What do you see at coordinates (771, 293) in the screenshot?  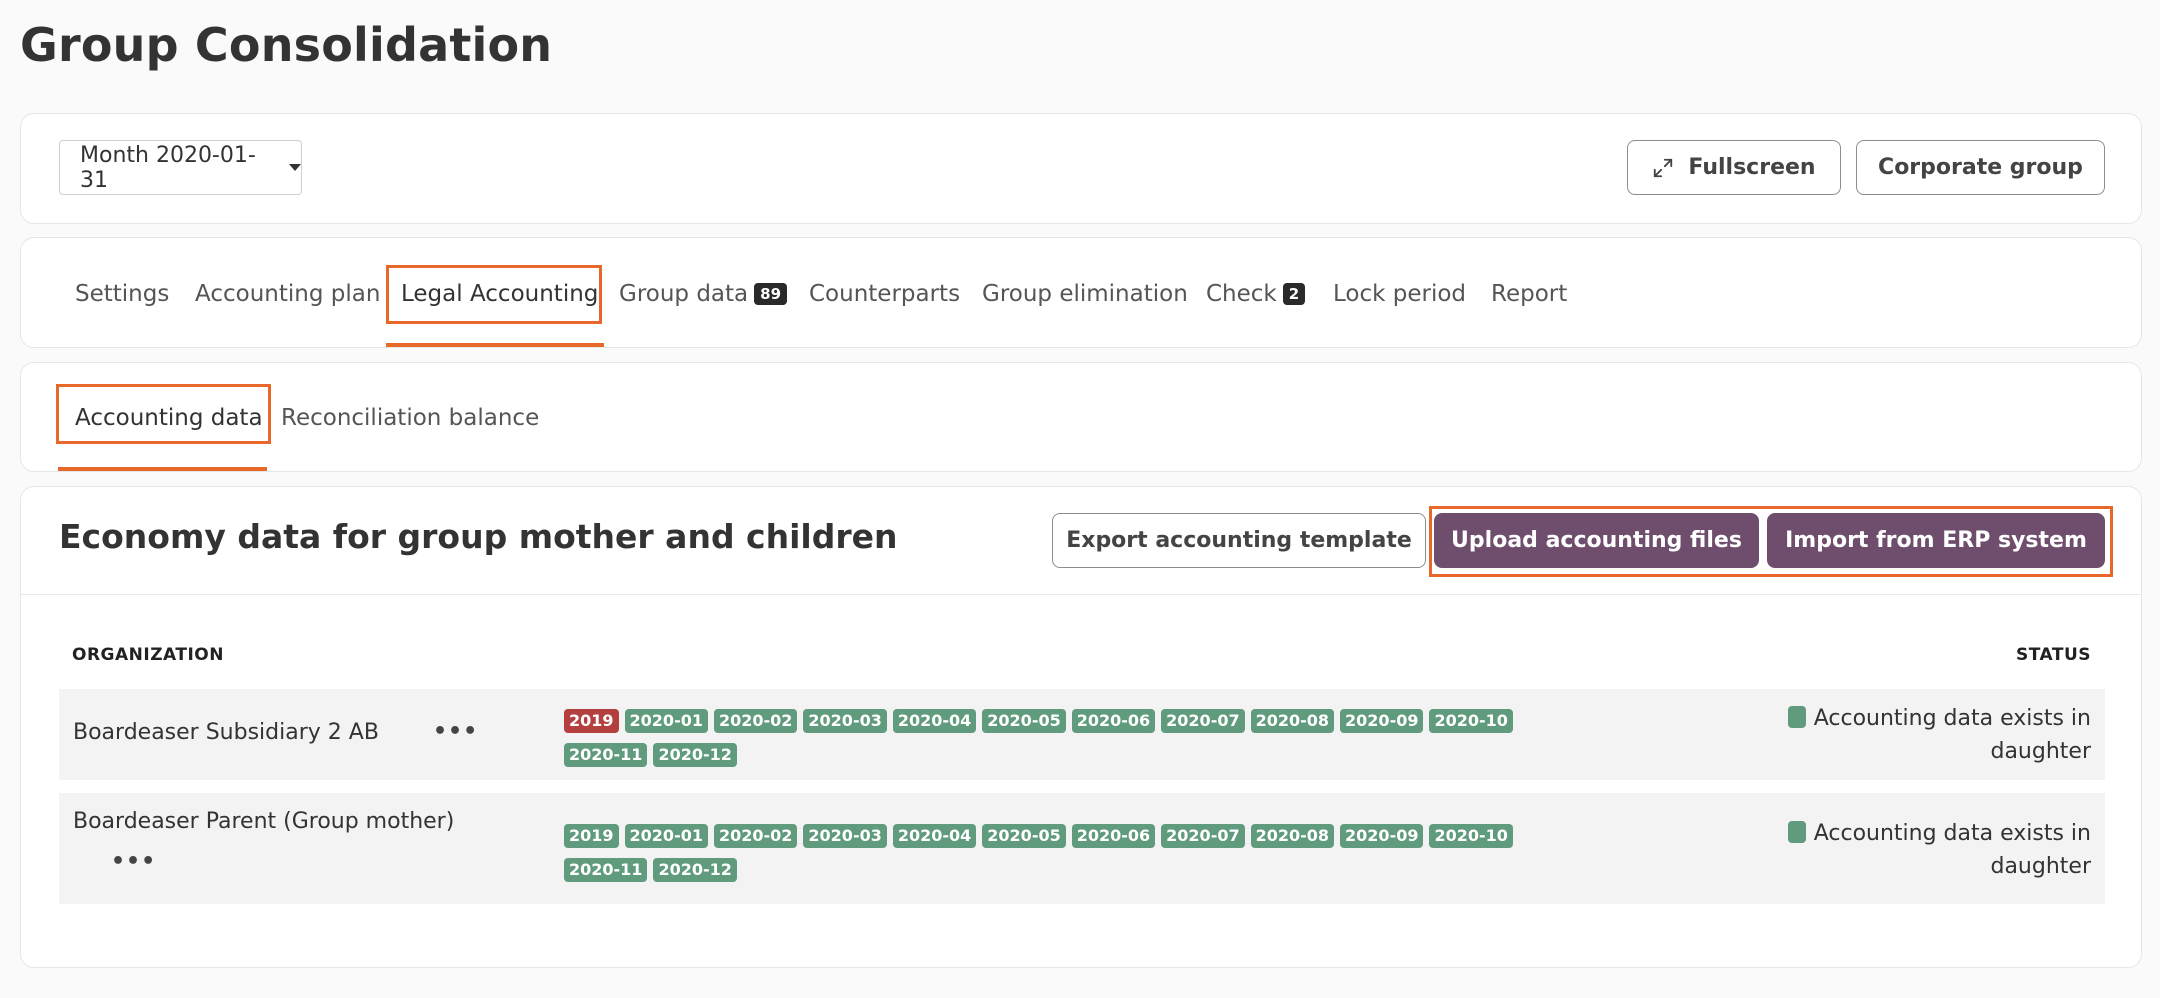 I see `group-data-count-badge: 89` at bounding box center [771, 293].